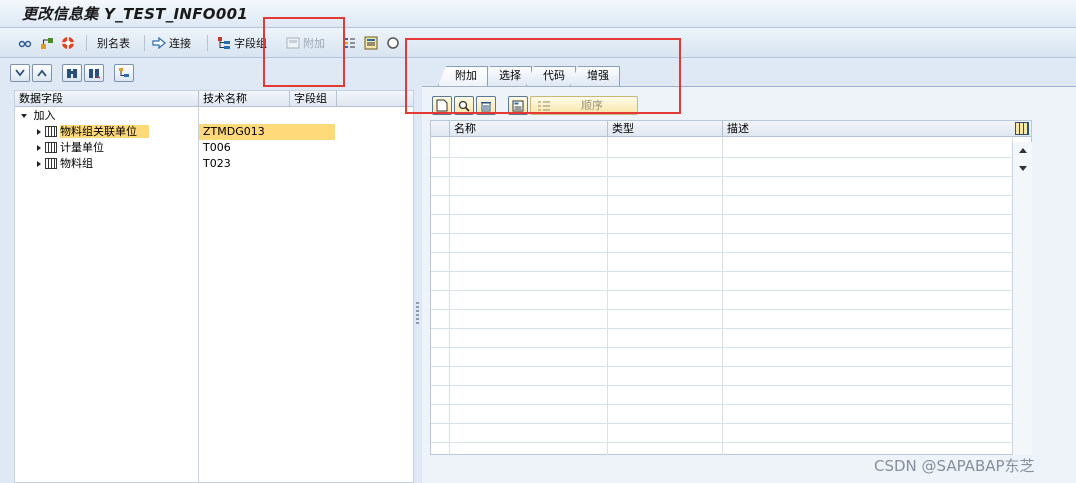 The image size is (1076, 483). I want to click on circle-icon, so click(394, 43).